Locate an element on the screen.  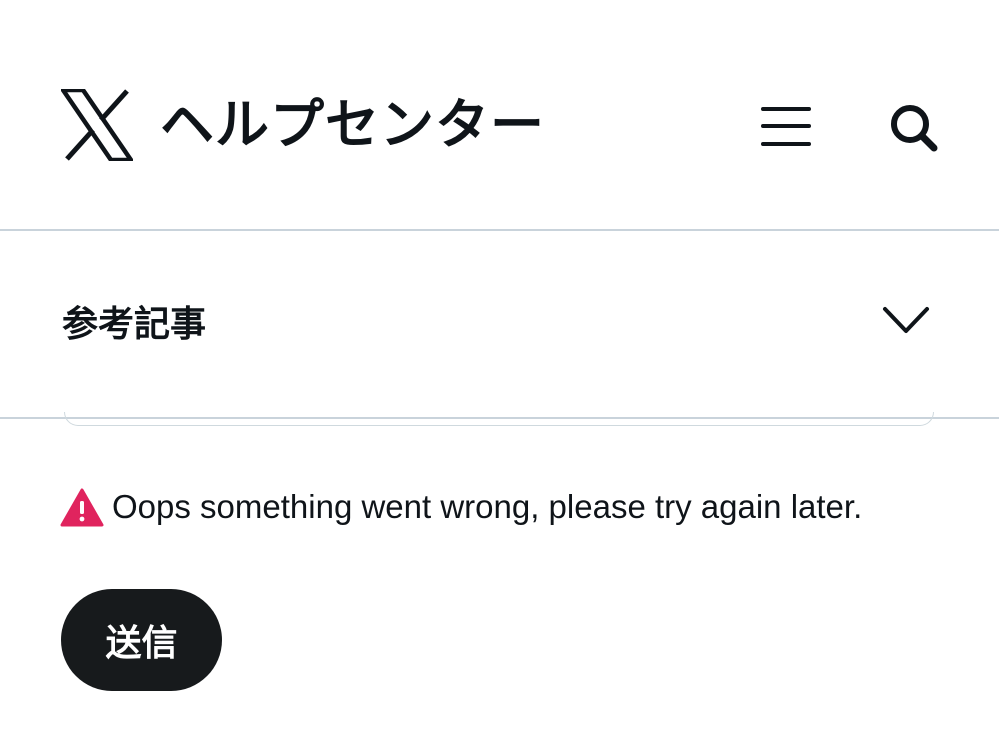
warning-icon is located at coordinates (82, 507).